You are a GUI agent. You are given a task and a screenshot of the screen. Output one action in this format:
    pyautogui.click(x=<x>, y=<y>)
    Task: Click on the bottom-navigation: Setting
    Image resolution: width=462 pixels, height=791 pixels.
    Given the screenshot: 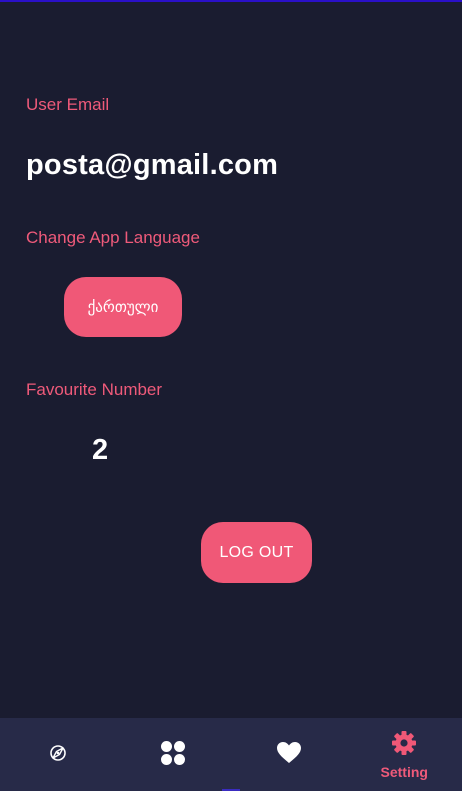 What is the action you would take?
    pyautogui.click(x=231, y=754)
    